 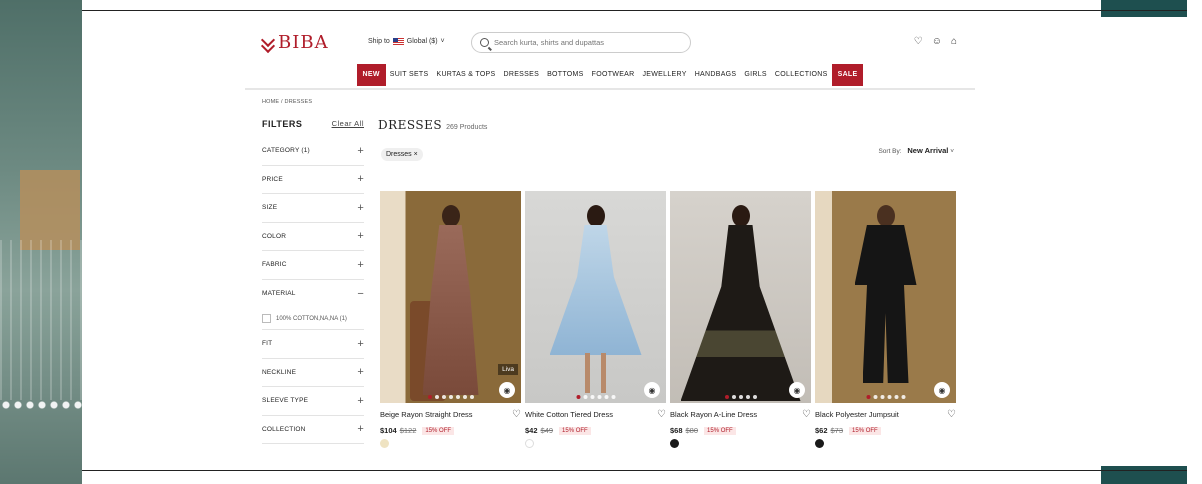 I want to click on sale-price: $104, so click(x=388, y=430).